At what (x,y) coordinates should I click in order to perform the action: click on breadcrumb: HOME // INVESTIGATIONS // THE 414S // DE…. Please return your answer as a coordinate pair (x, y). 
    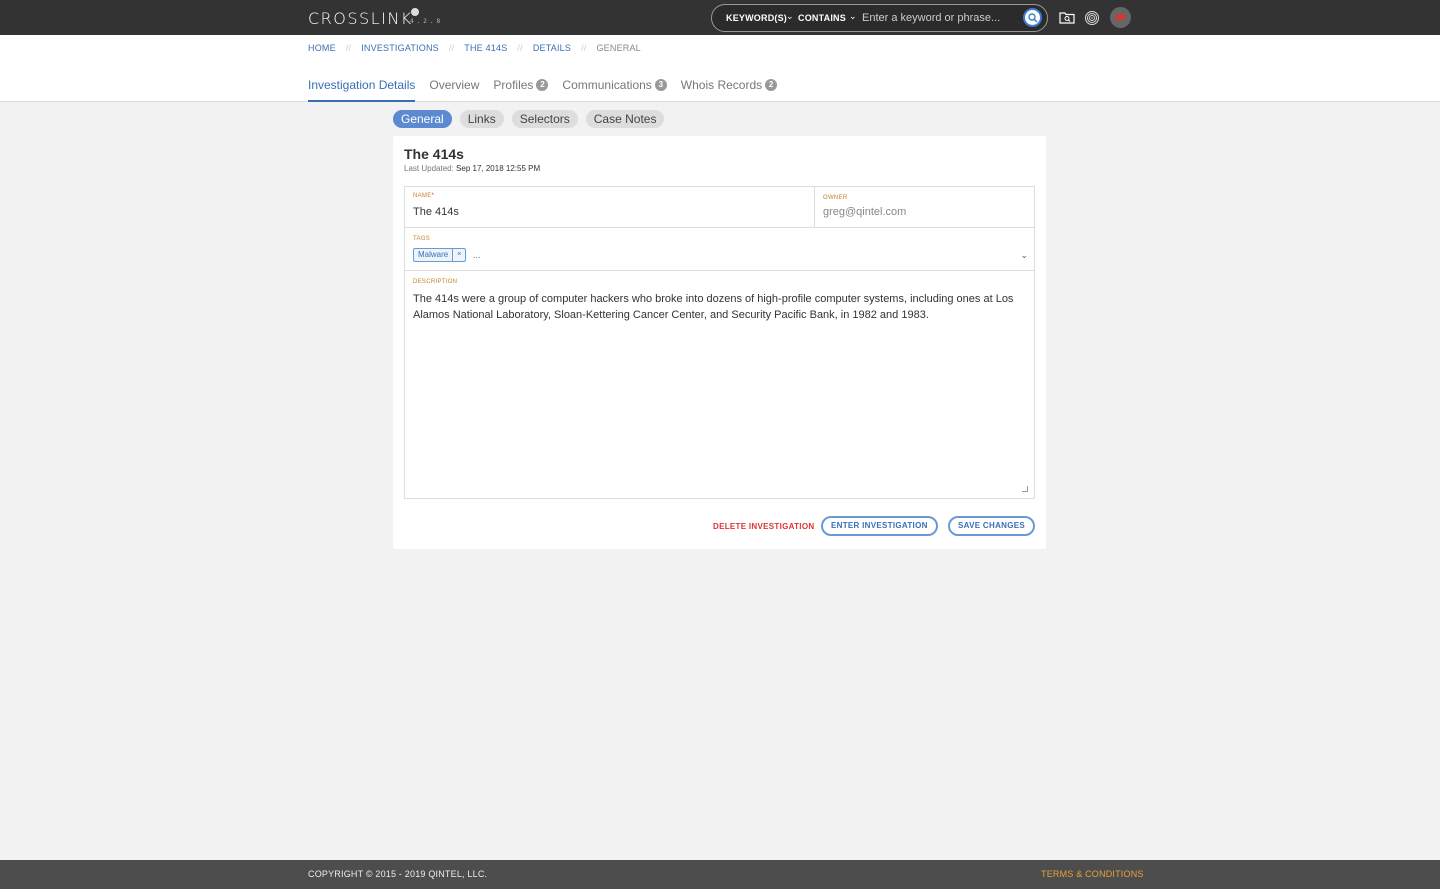
    Looking at the image, I should click on (474, 48).